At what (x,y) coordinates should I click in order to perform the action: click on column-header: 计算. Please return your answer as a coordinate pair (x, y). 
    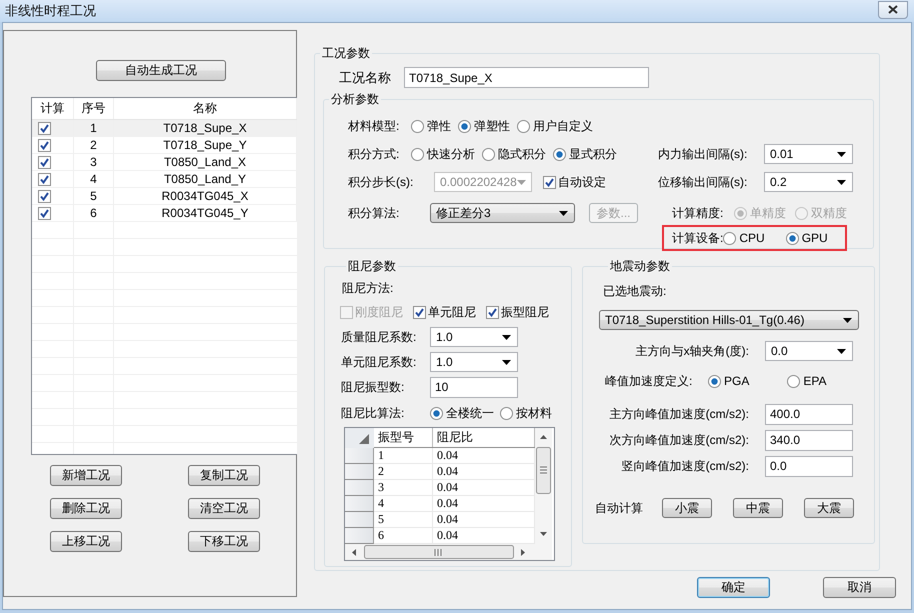
    Looking at the image, I should click on (53, 108).